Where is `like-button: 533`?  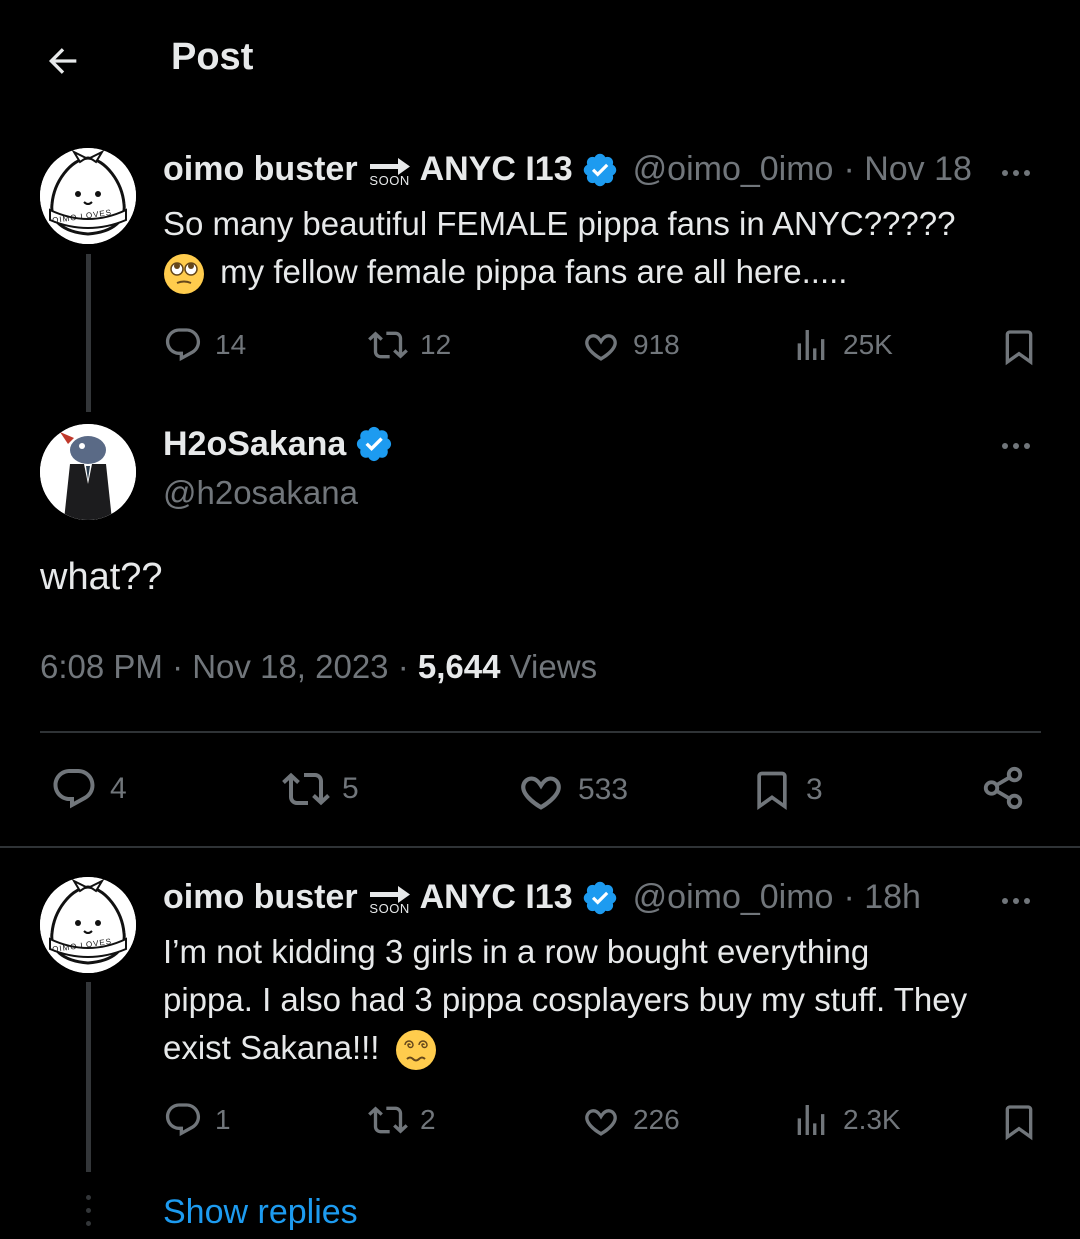
like-button: 533 is located at coordinates (572, 790).